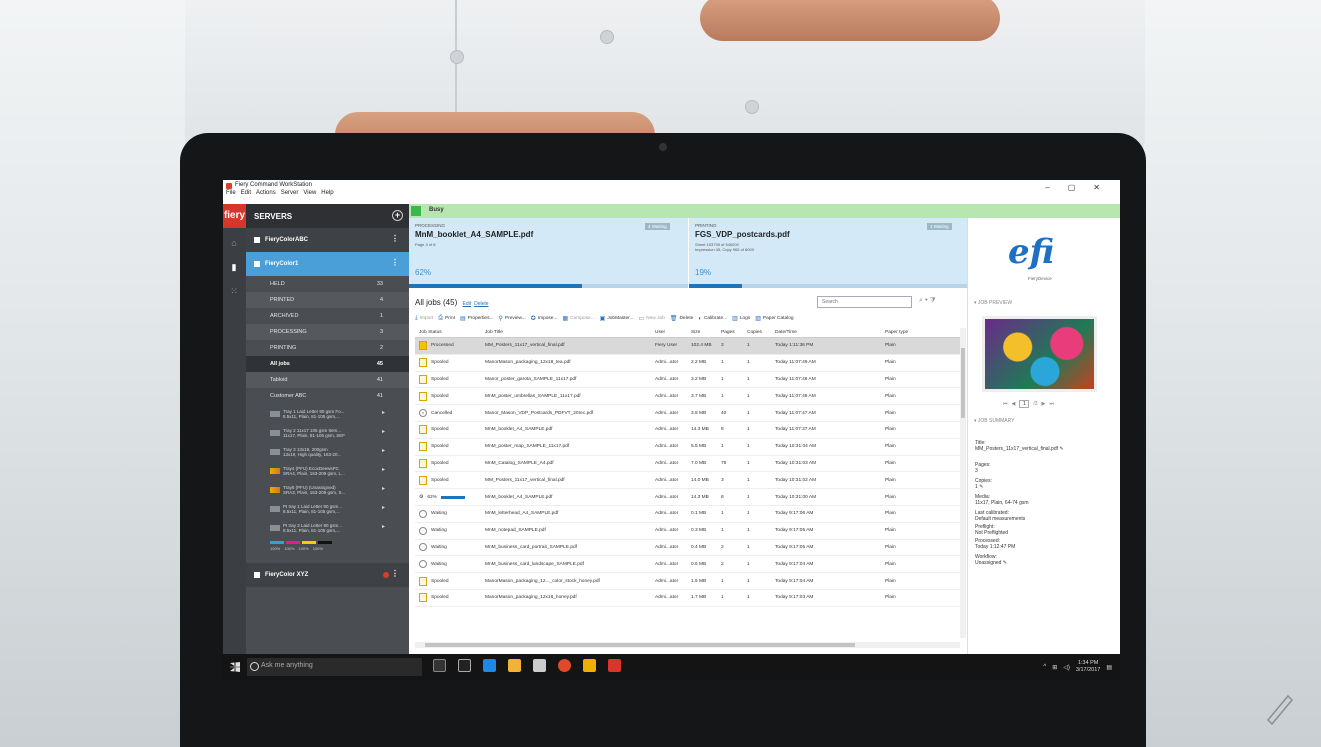 The height and width of the screenshot is (747, 1321). Describe the element at coordinates (1054, 667) in the screenshot. I see `network-icon: ⊞` at that location.